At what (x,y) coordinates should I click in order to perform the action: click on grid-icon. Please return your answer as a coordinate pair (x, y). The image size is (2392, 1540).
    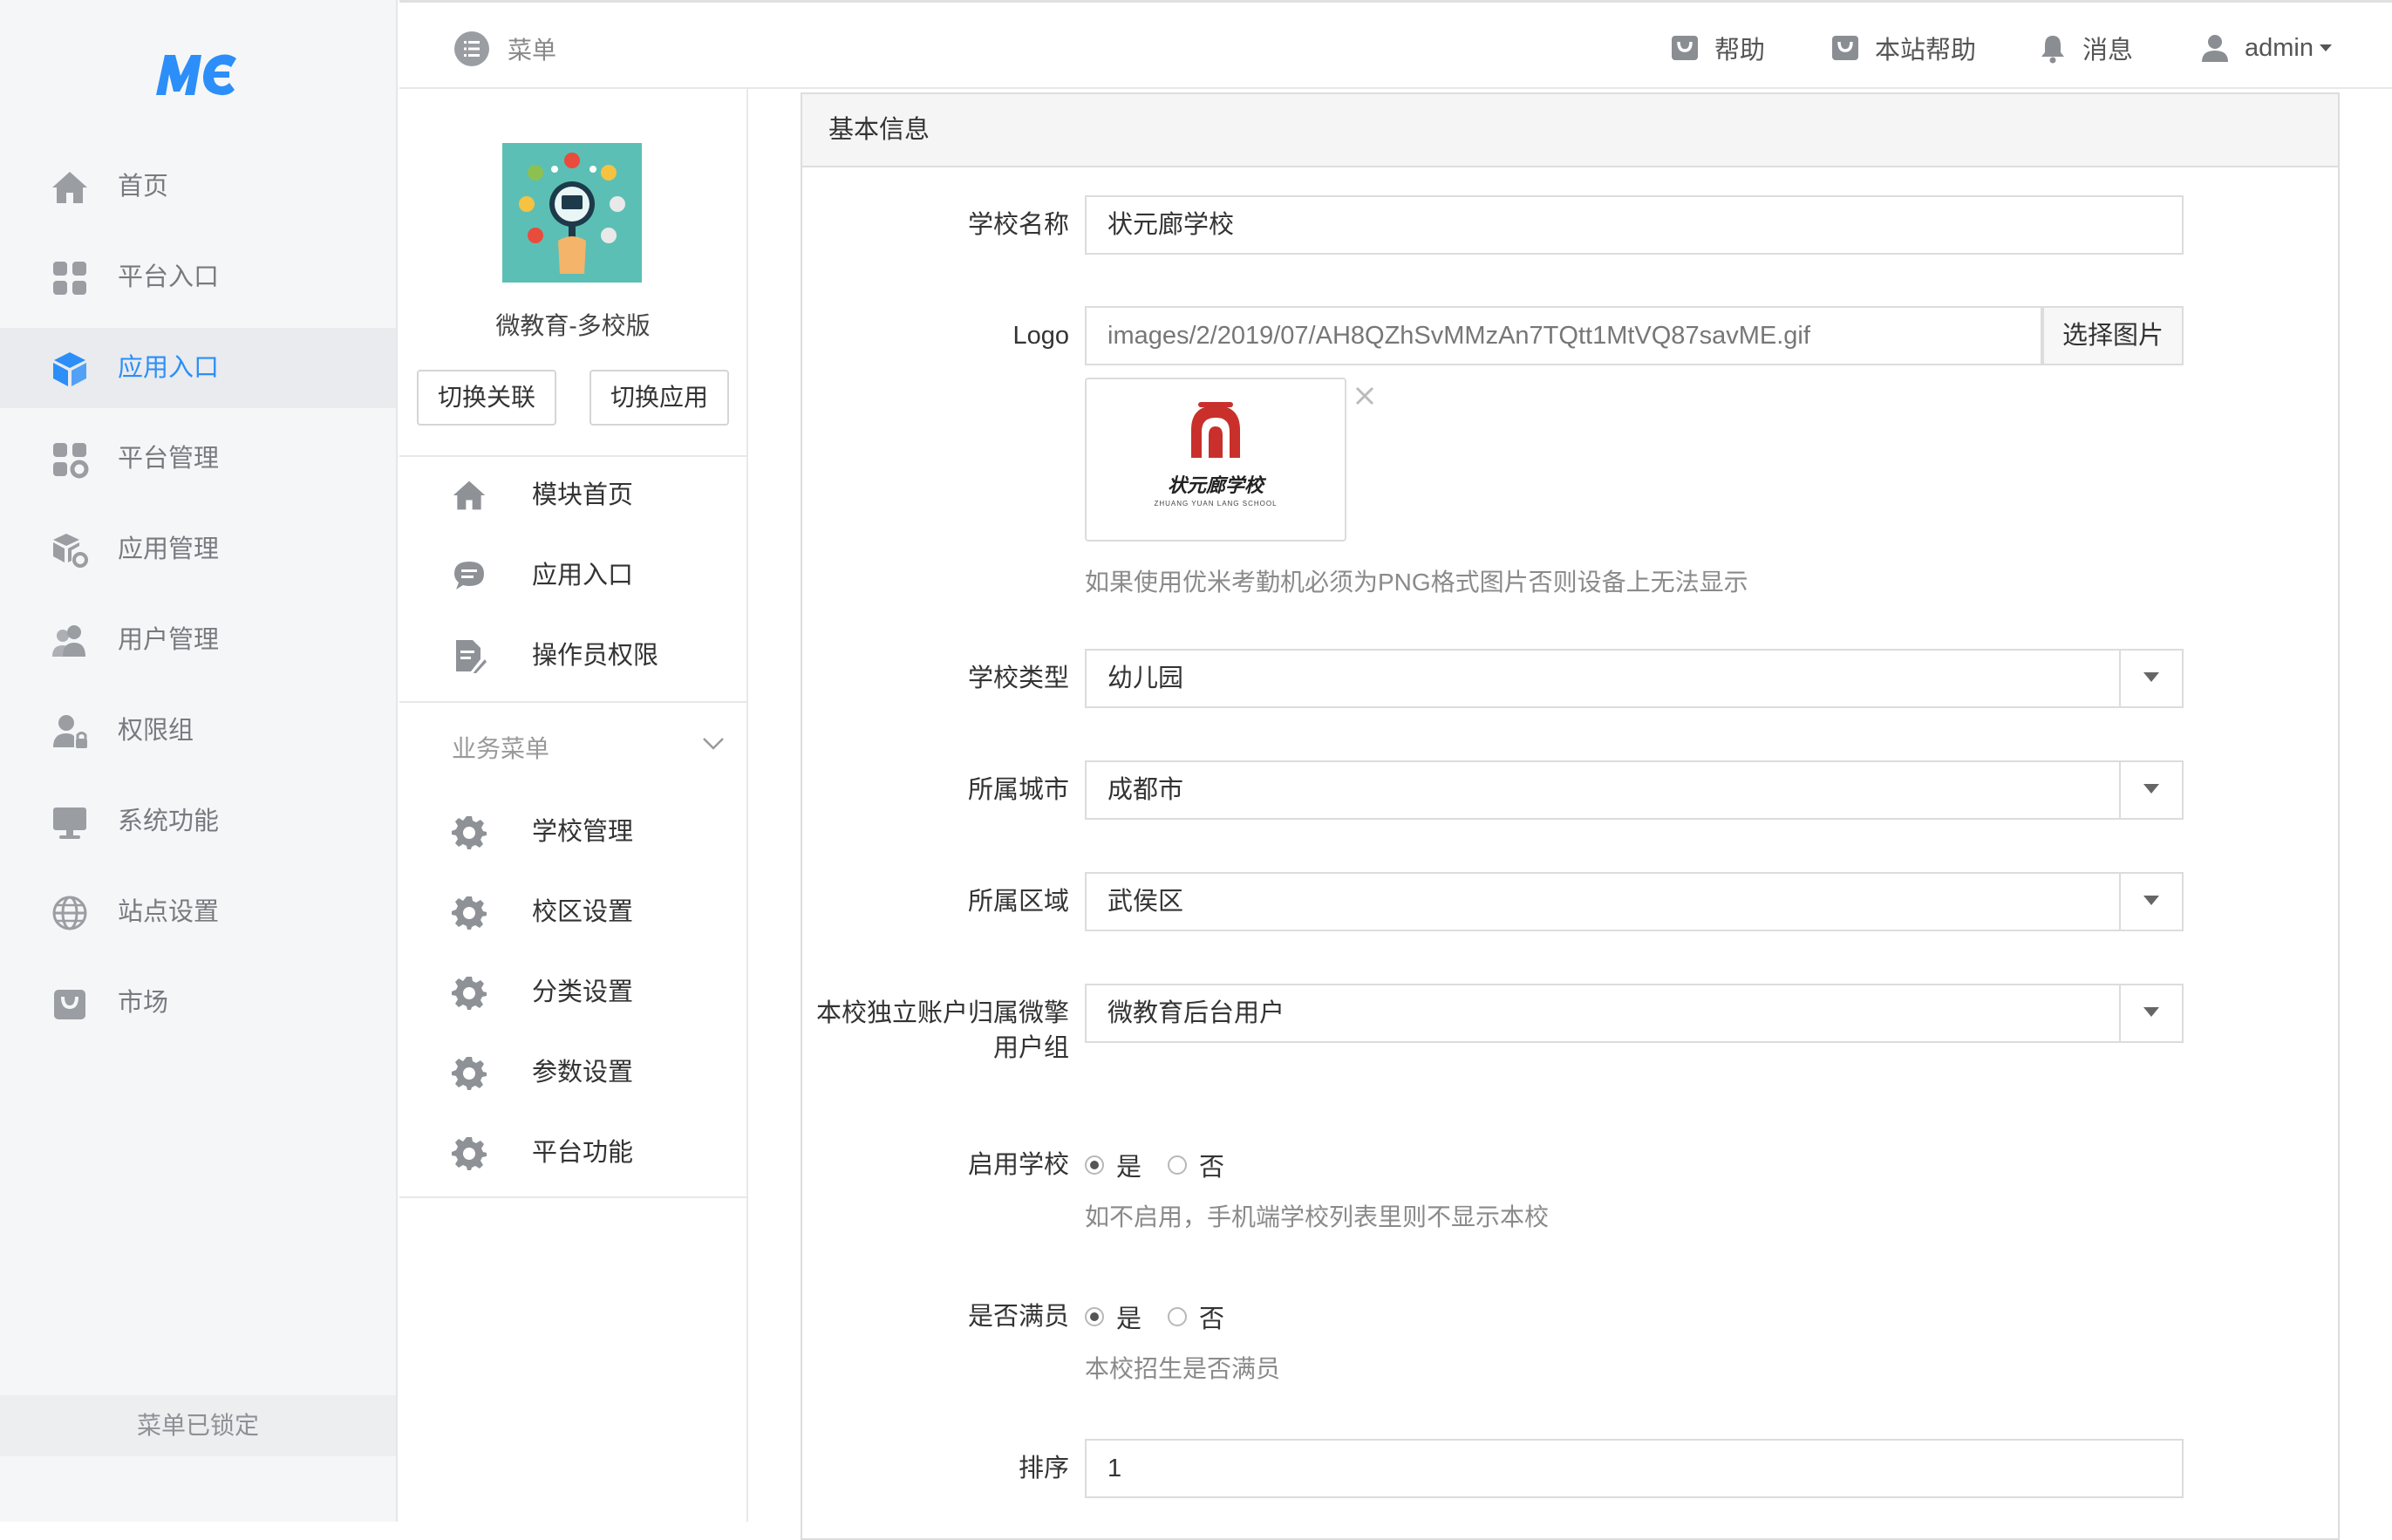
    Looking at the image, I should click on (70, 278).